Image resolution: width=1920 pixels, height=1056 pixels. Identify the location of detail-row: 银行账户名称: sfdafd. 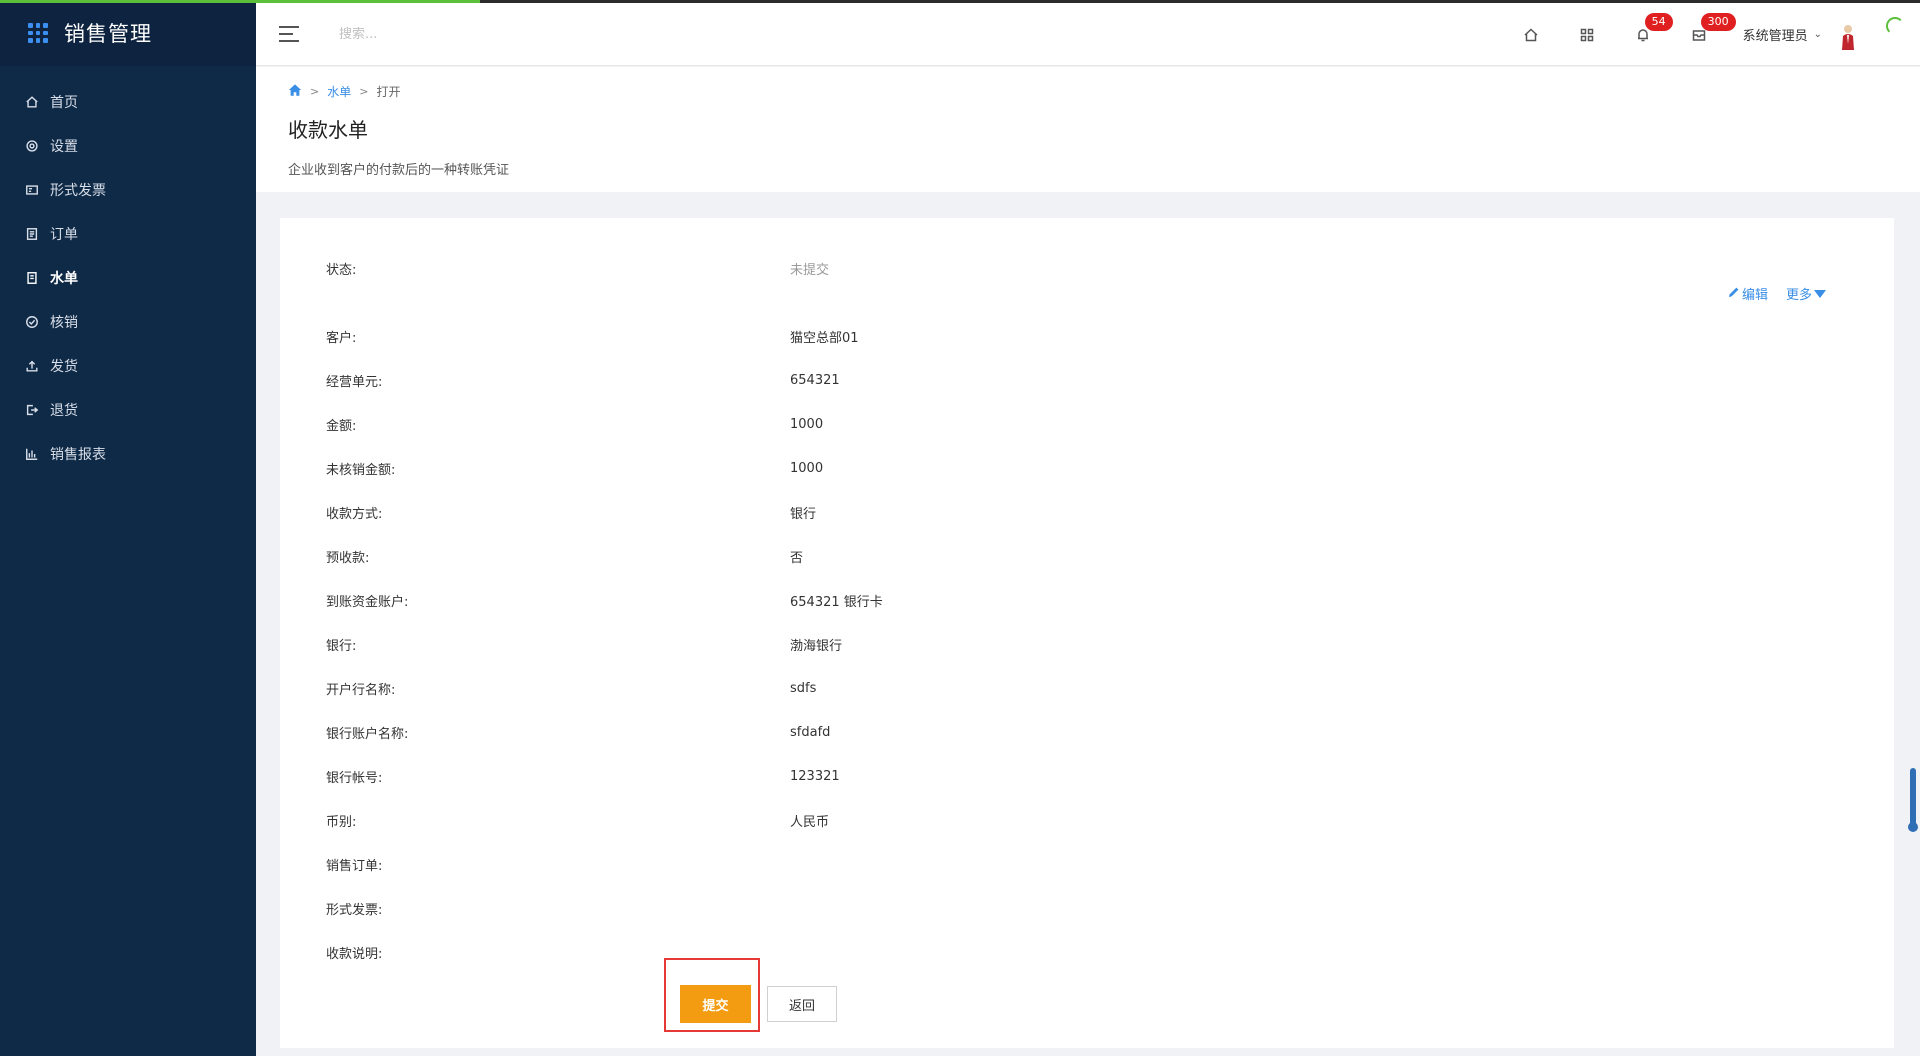
(776, 732).